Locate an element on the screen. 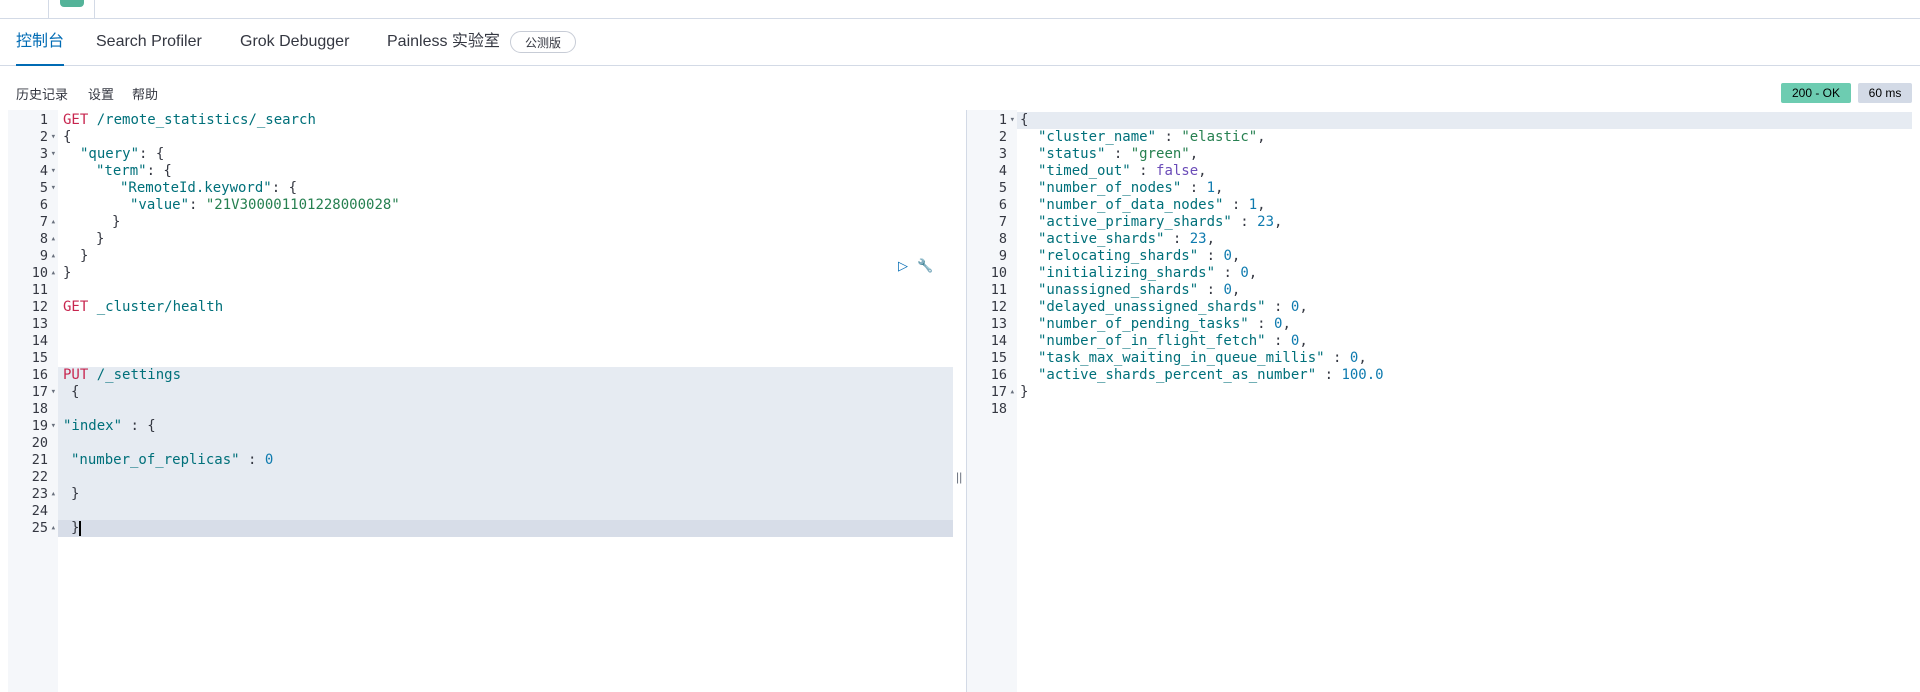 Image resolution: width=1920 pixels, height=692 pixels. history-link: 历史记录 is located at coordinates (42, 93).